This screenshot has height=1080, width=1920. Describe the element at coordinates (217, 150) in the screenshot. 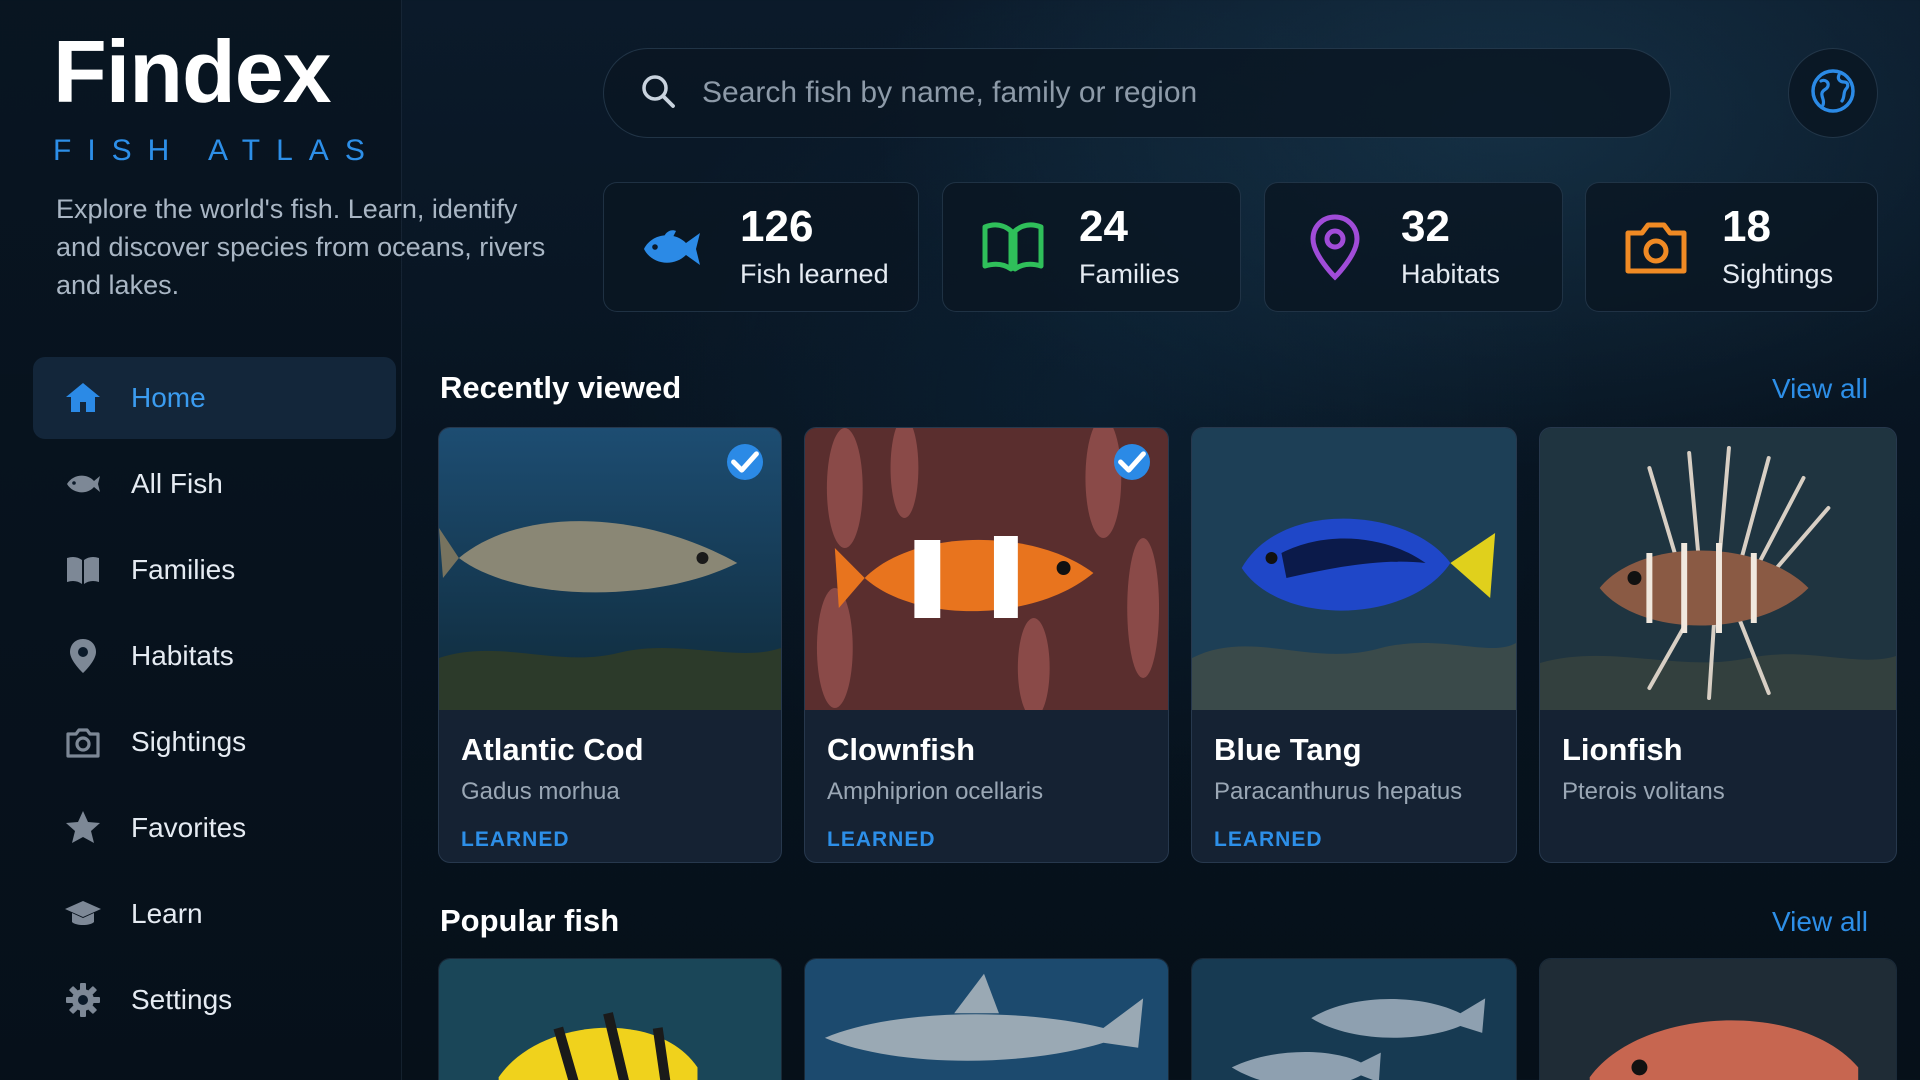

I see `app-subtitle: FISH ATLAS` at that location.